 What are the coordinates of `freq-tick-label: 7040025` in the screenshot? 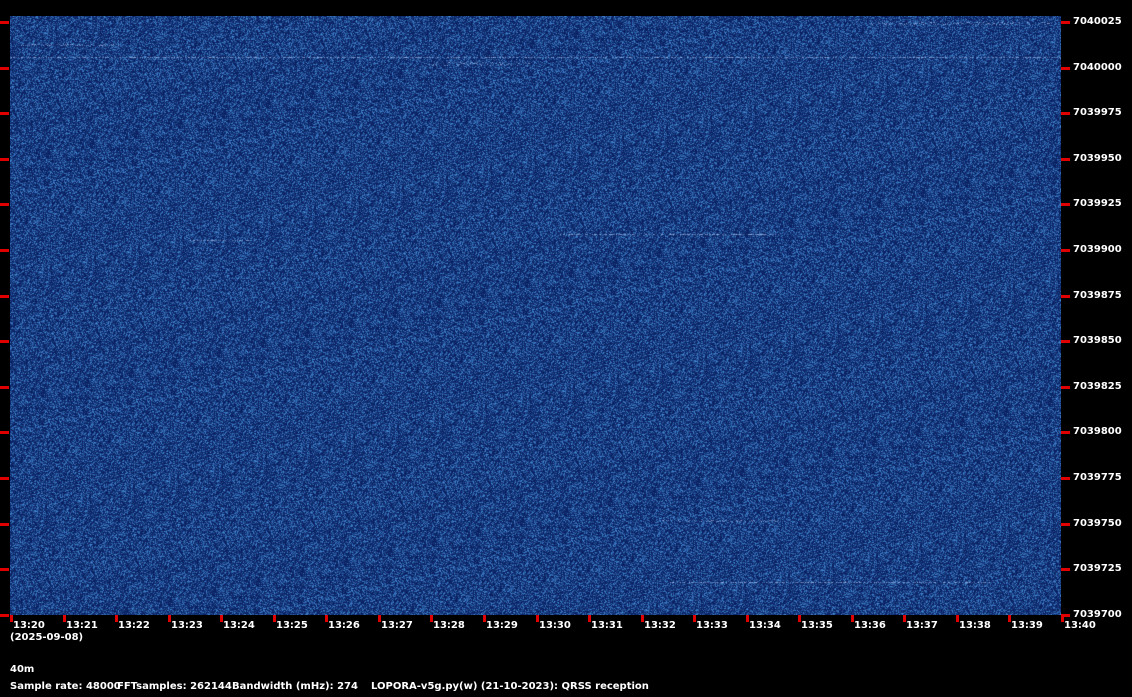 It's located at (1097, 21).